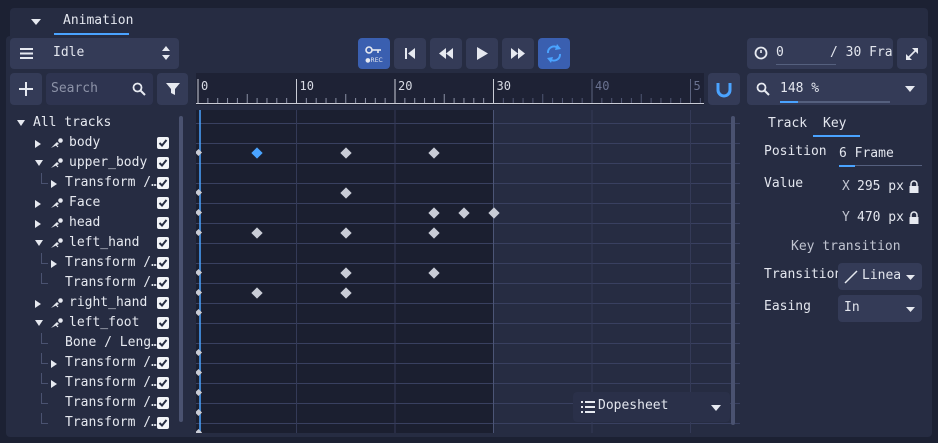 Image resolution: width=938 pixels, height=443 pixels. What do you see at coordinates (880, 308) in the screenshot?
I see `easing-select: In` at bounding box center [880, 308].